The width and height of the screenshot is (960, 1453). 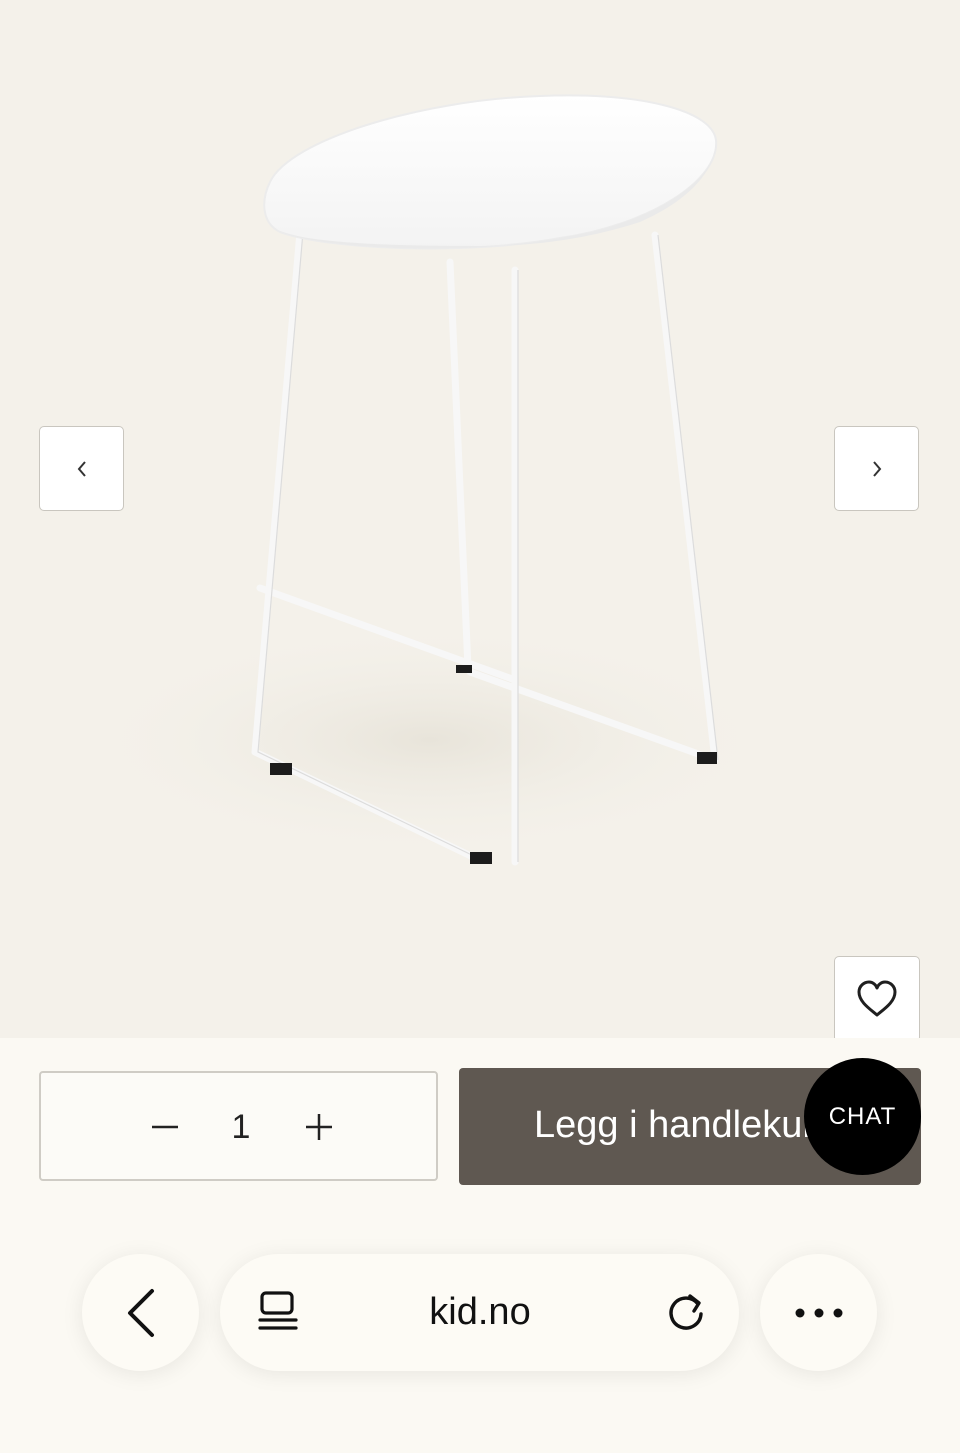 I want to click on chat-button: CHAT, so click(x=862, y=1116).